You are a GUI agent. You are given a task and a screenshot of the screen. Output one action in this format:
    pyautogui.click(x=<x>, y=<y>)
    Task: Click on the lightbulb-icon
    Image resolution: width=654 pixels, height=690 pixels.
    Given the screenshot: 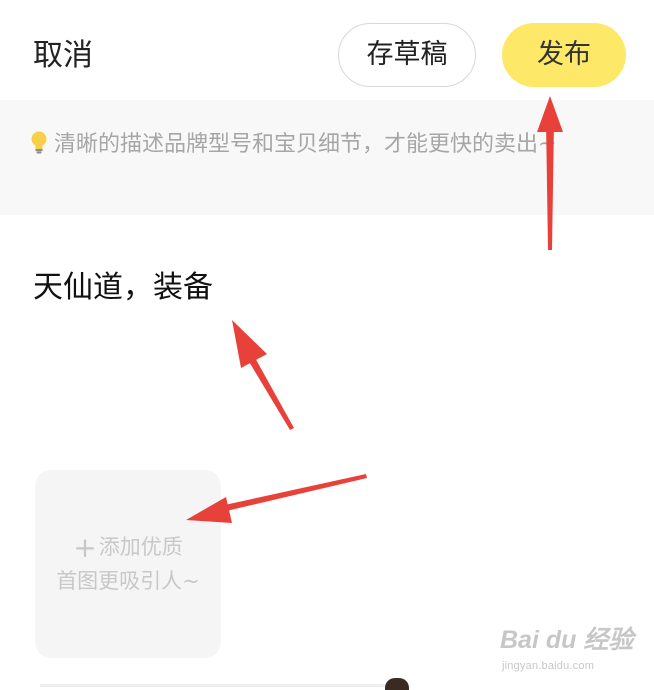 What is the action you would take?
    pyautogui.click(x=39, y=142)
    